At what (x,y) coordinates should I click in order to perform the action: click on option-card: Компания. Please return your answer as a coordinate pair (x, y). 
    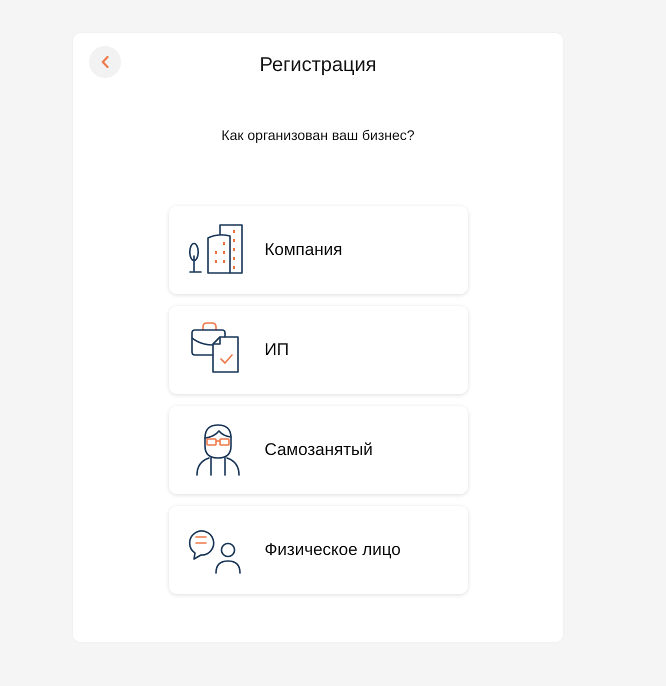
    Looking at the image, I should click on (318, 250).